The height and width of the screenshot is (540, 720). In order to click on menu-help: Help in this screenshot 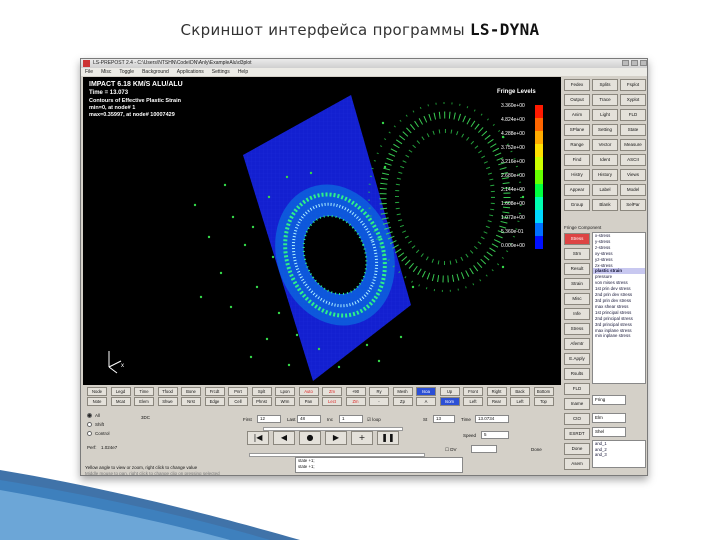, I will do `click(243, 72)`.